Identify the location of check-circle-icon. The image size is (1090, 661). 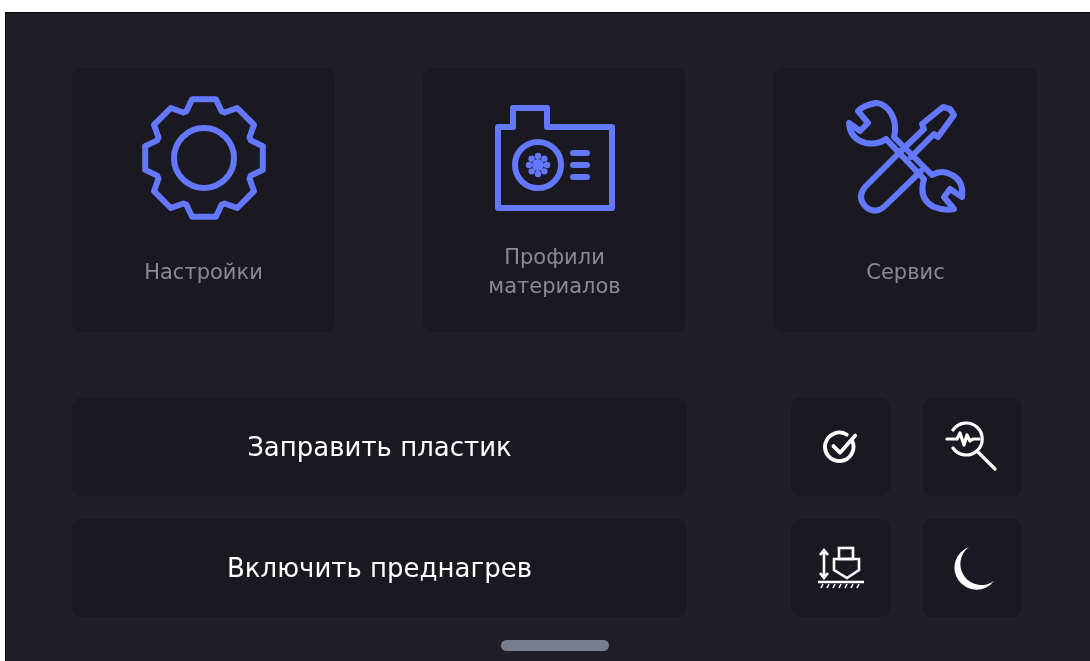
(840, 447).